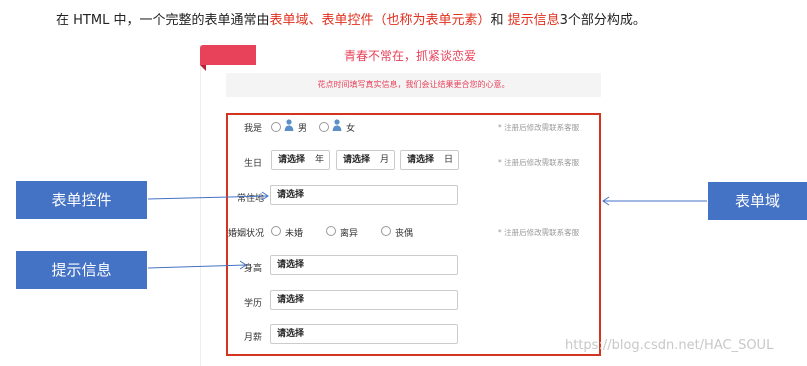  What do you see at coordinates (197, 266) in the screenshot?
I see `arrow-hint-info` at bounding box center [197, 266].